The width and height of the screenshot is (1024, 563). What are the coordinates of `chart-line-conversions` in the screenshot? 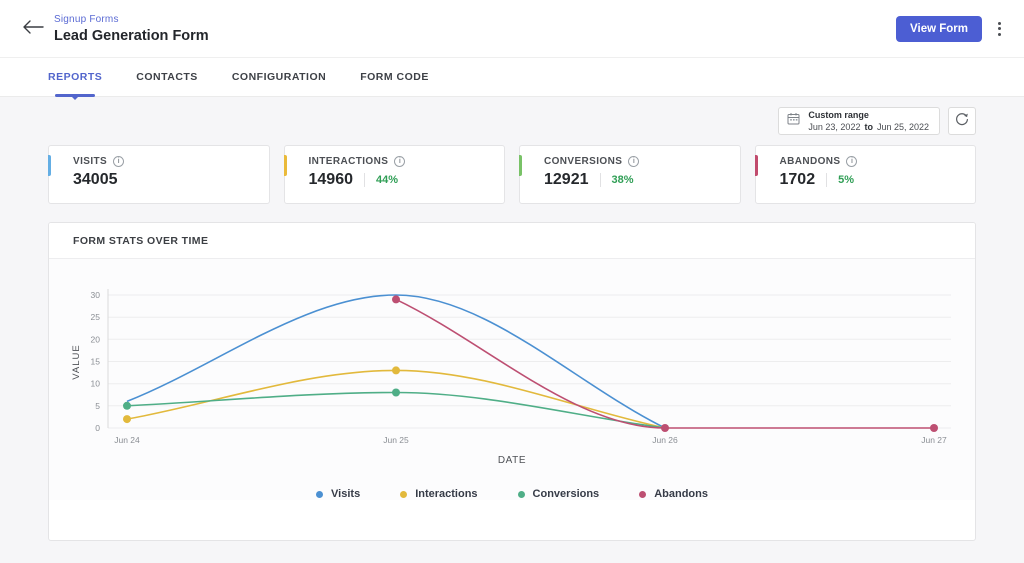 It's located at (396, 410).